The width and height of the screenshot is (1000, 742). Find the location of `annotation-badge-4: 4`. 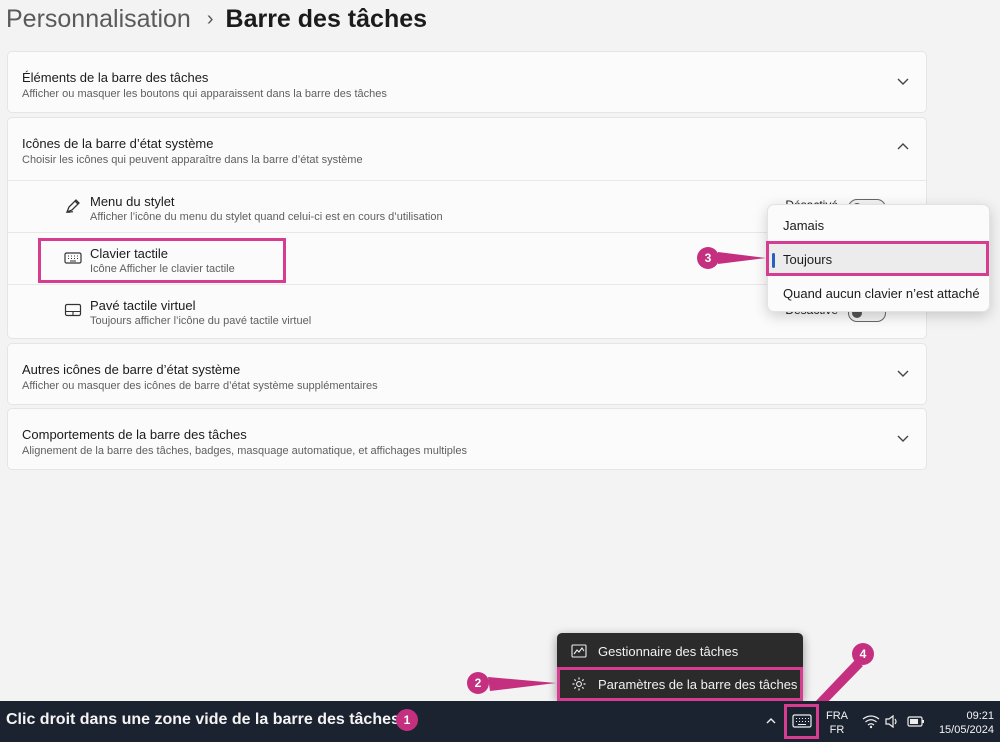

annotation-badge-4: 4 is located at coordinates (863, 654).